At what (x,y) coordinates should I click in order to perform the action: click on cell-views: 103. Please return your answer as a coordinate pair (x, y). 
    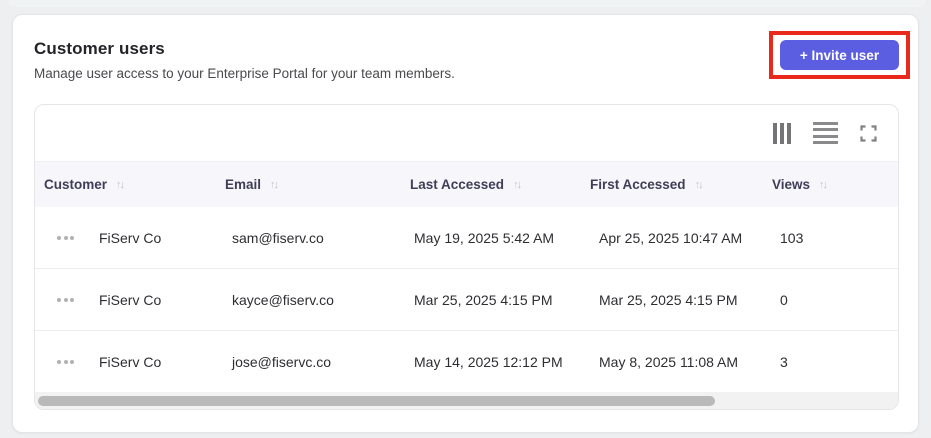
    Looking at the image, I should click on (792, 237).